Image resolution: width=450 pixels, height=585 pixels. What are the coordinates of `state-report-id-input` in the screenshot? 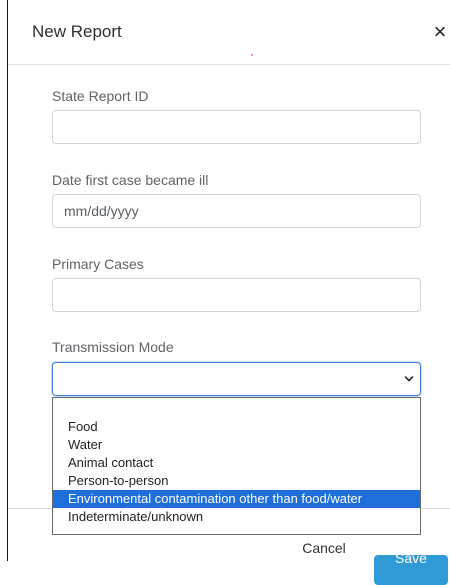 It's located at (236, 127).